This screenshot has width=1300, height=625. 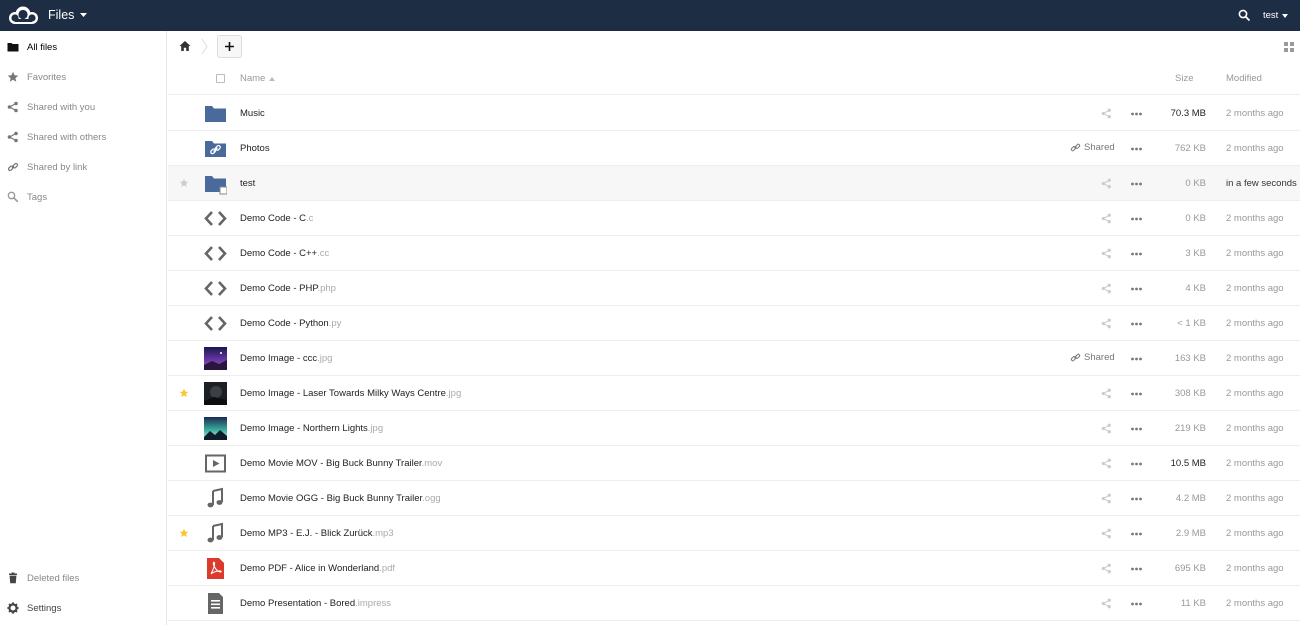 What do you see at coordinates (734, 113) in the screenshot?
I see `file-row: Music 70.3 MB 2 months ago` at bounding box center [734, 113].